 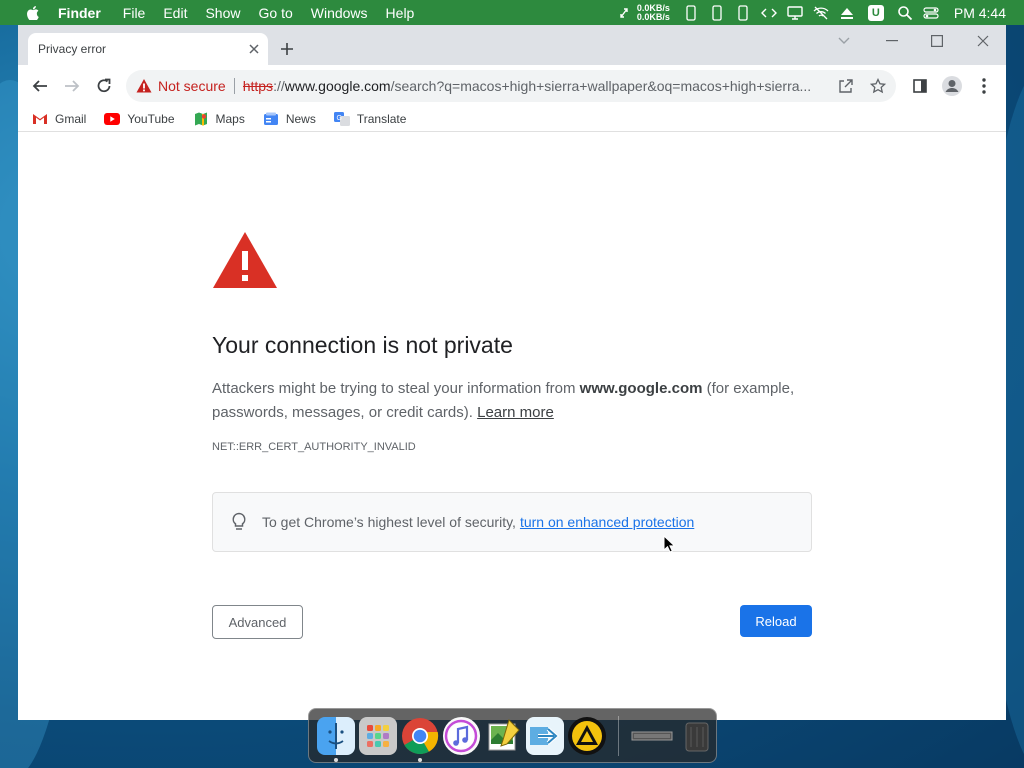 I want to click on gmail-icon, so click(x=40, y=119).